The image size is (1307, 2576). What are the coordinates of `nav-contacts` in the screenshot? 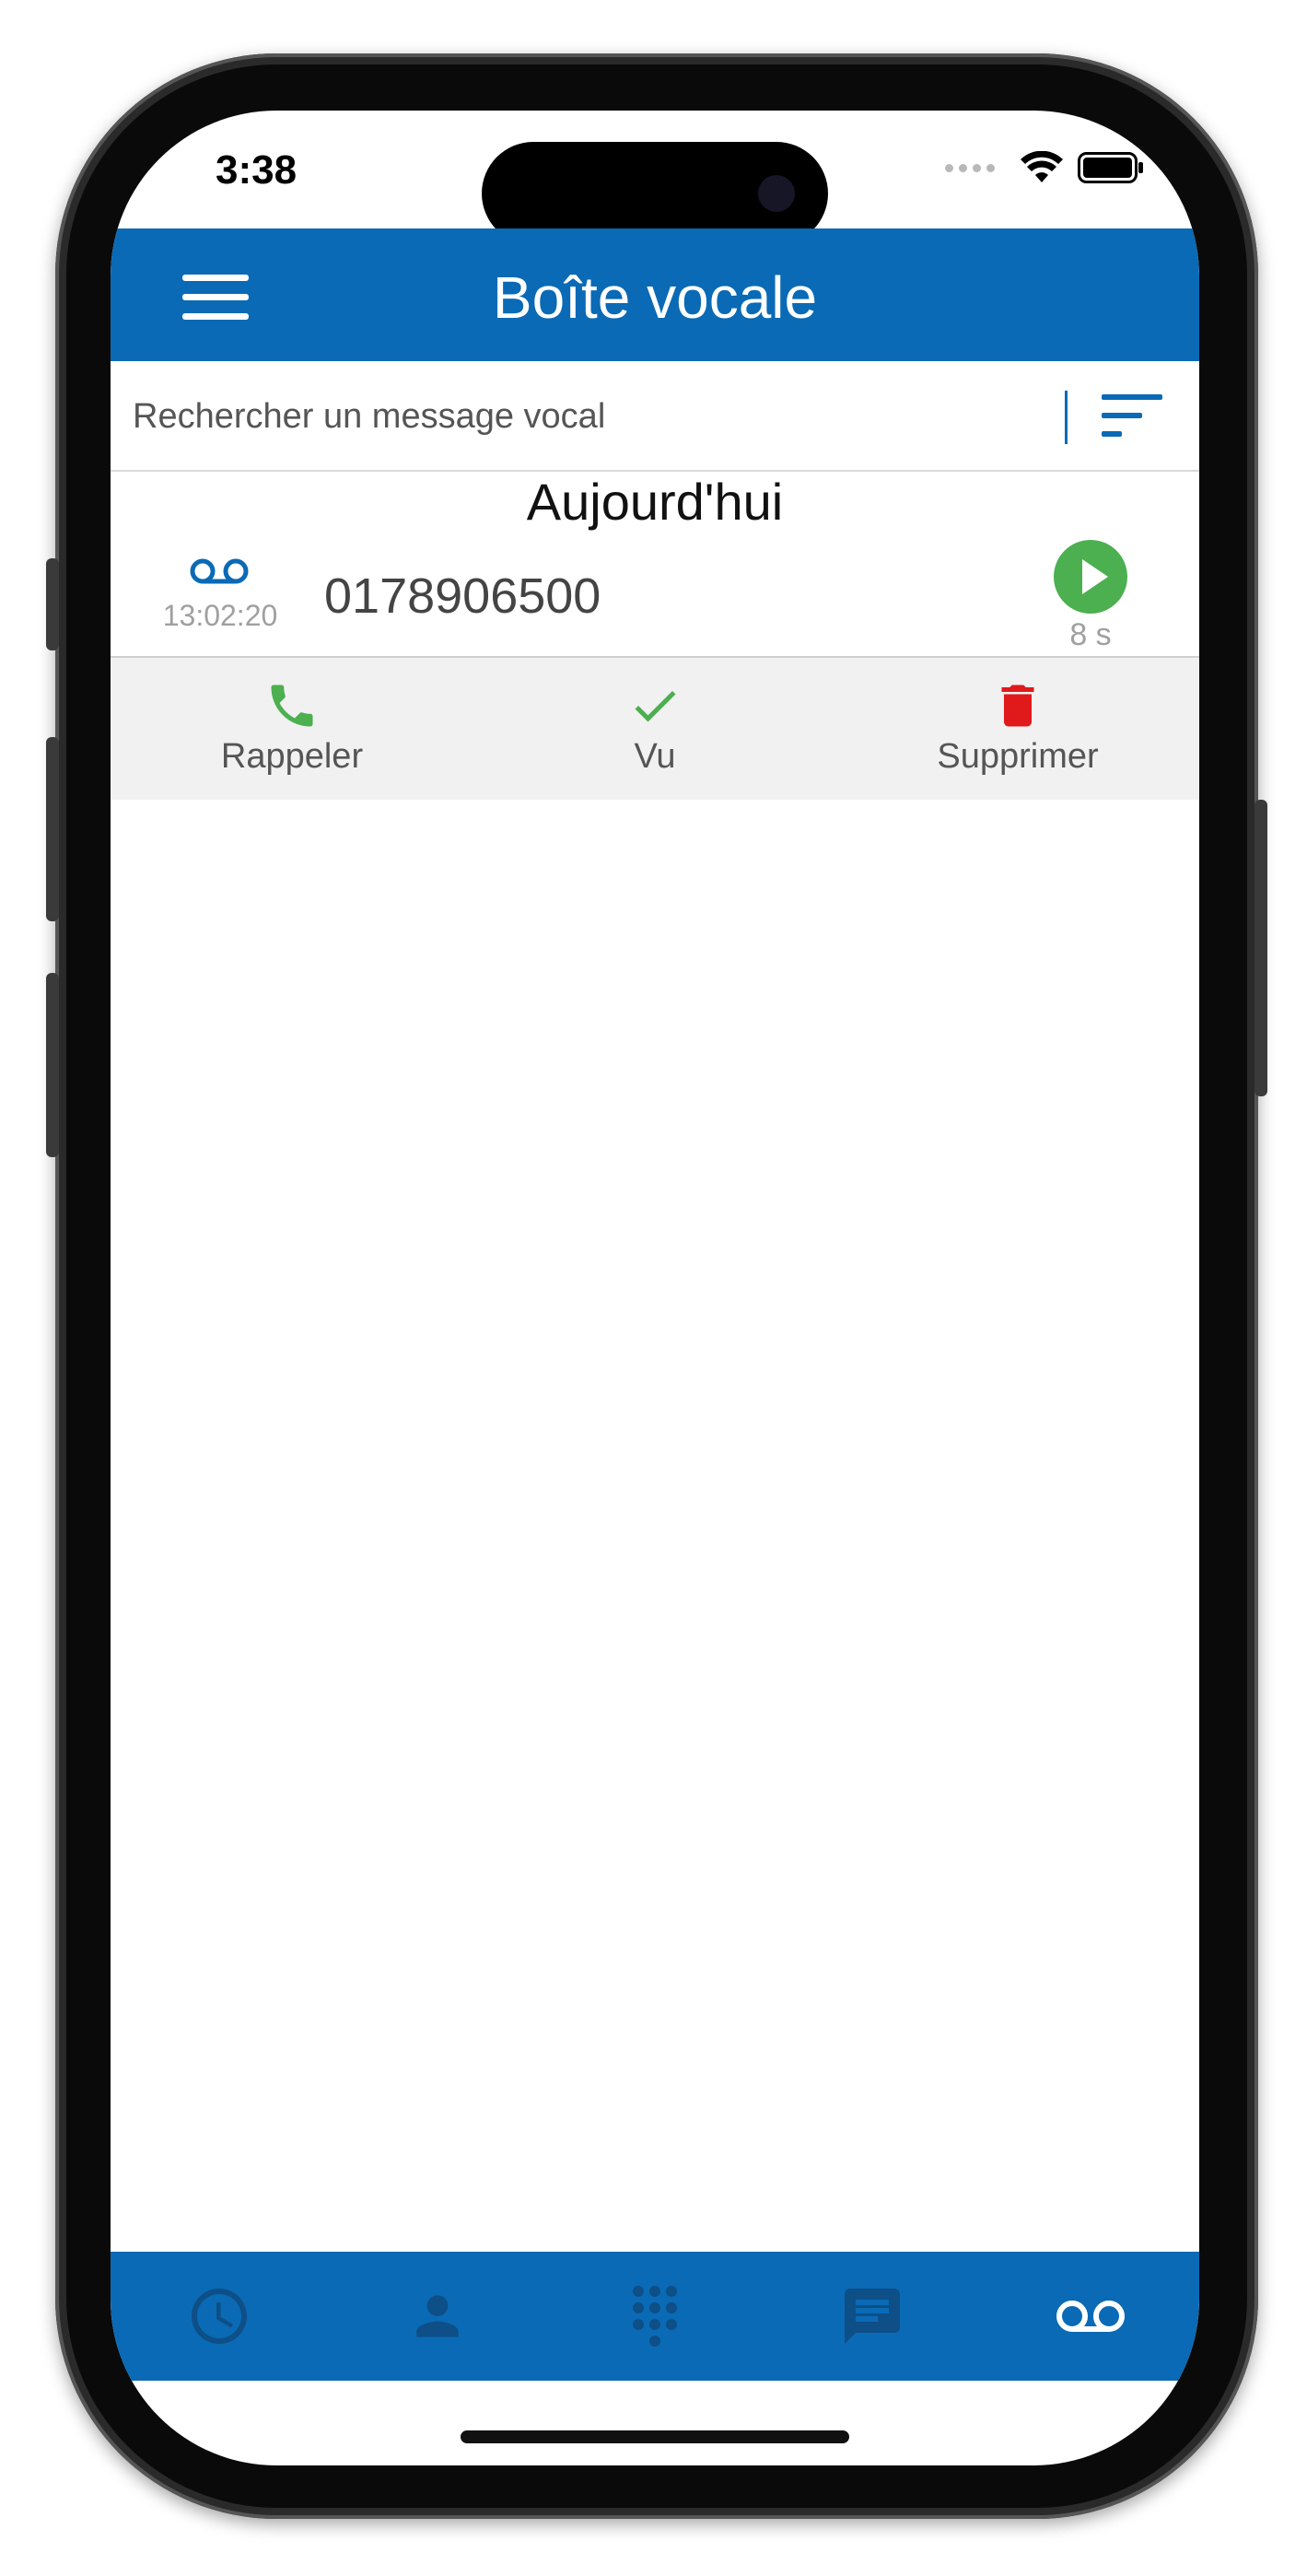 It's located at (437, 2316).